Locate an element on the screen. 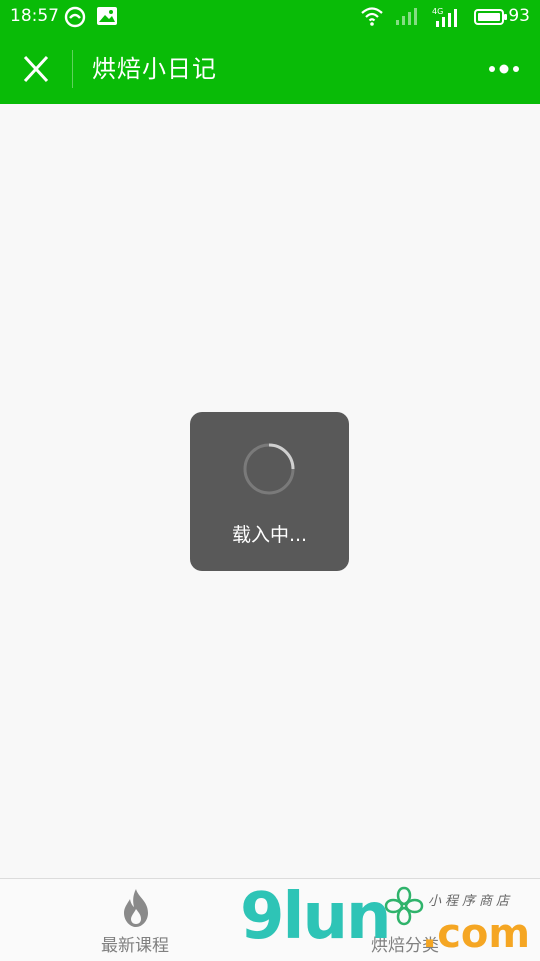 This screenshot has height=961, width=540. watermark-brand: 9lun is located at coordinates (316, 917).